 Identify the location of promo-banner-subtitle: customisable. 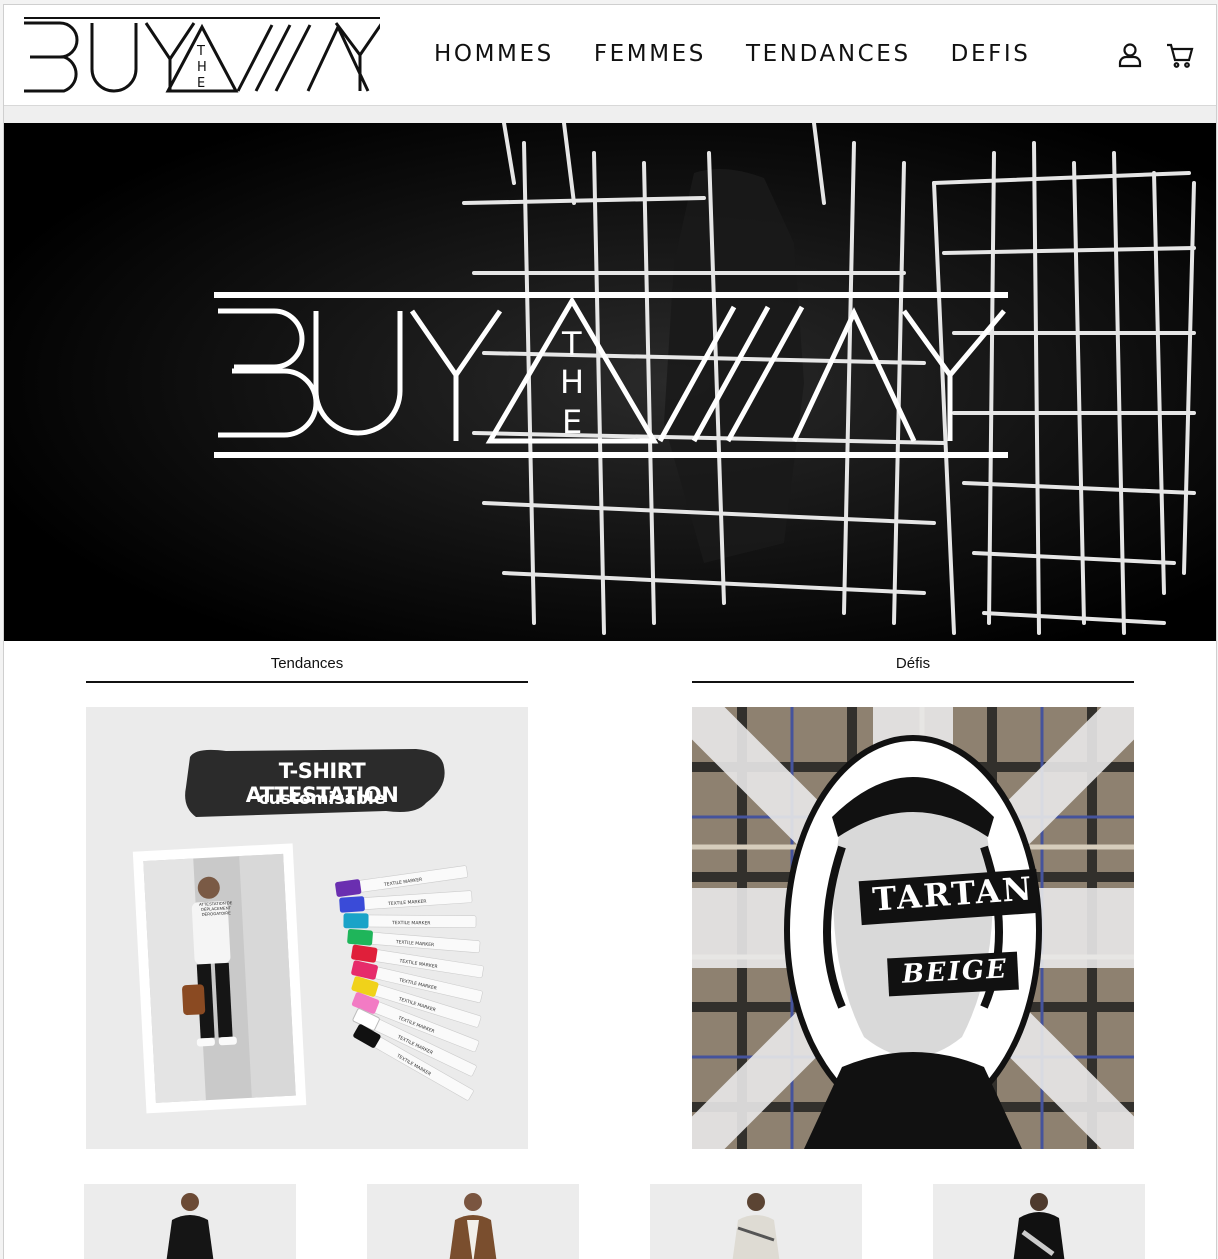
(322, 799).